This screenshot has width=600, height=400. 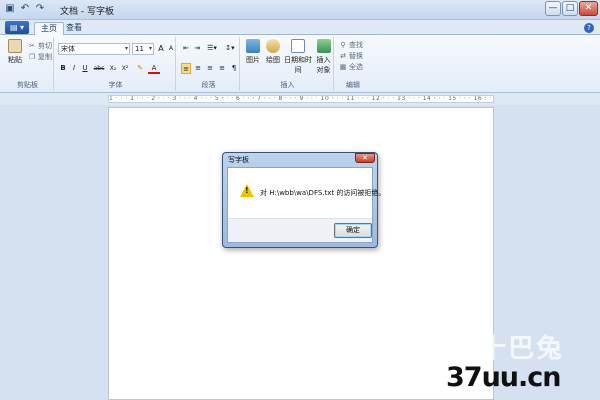 I want to click on replace-button: ⇄ 替换, so click(x=351, y=56).